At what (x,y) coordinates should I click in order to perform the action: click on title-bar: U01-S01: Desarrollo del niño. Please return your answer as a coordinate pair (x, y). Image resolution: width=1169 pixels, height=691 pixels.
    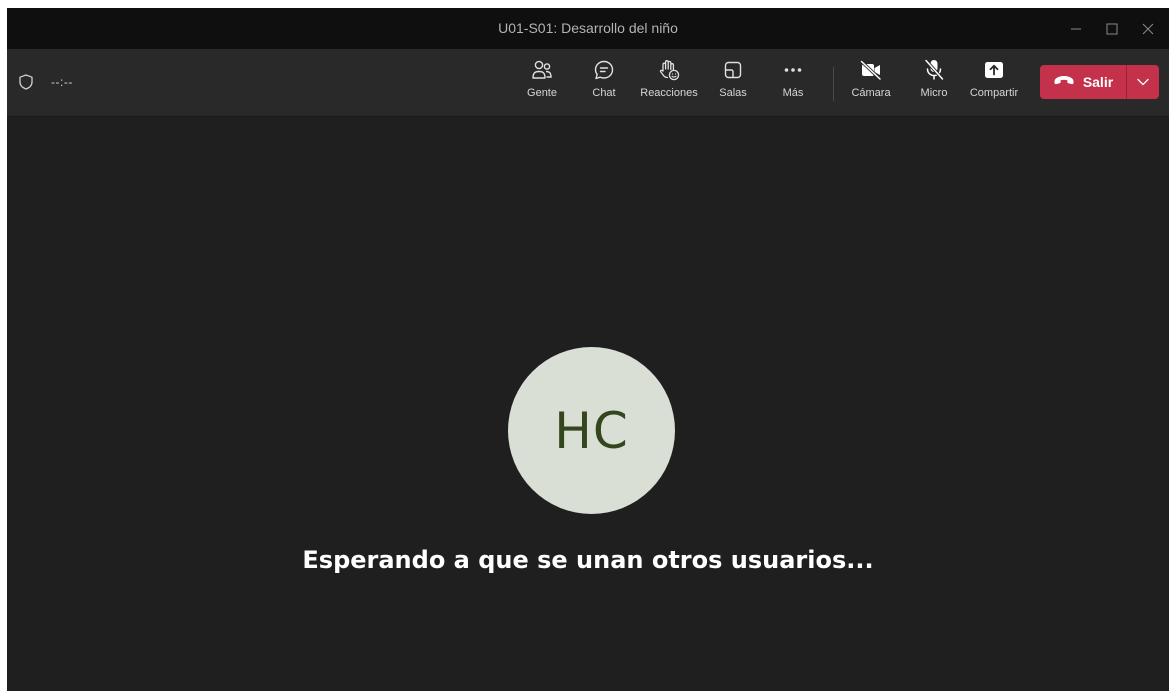
    Looking at the image, I should click on (588, 28).